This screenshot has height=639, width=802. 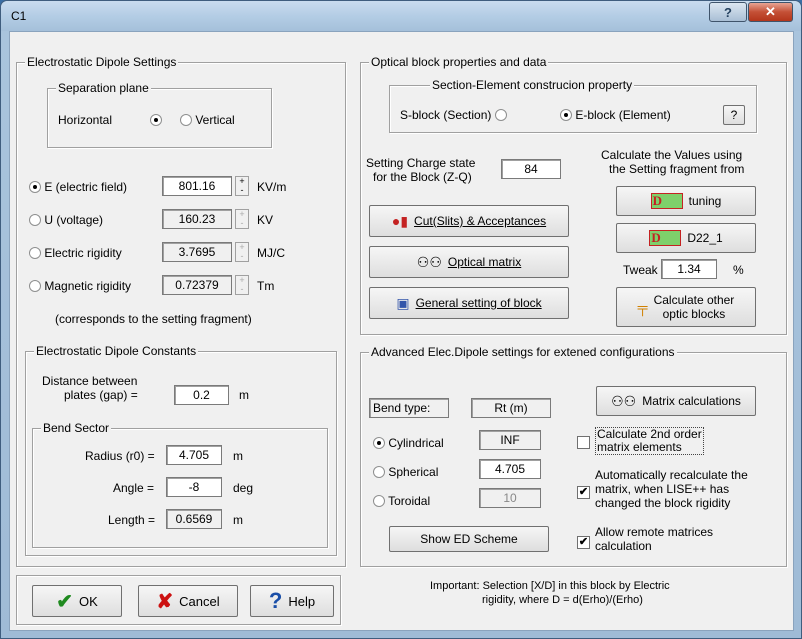 What do you see at coordinates (238, 456) in the screenshot?
I see `radius-unit: m` at bounding box center [238, 456].